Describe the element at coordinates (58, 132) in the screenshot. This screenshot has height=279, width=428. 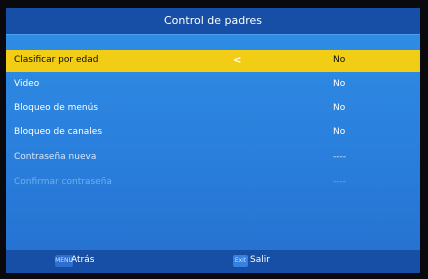
I see `menu-item-label: Bloqueo de canales` at that location.